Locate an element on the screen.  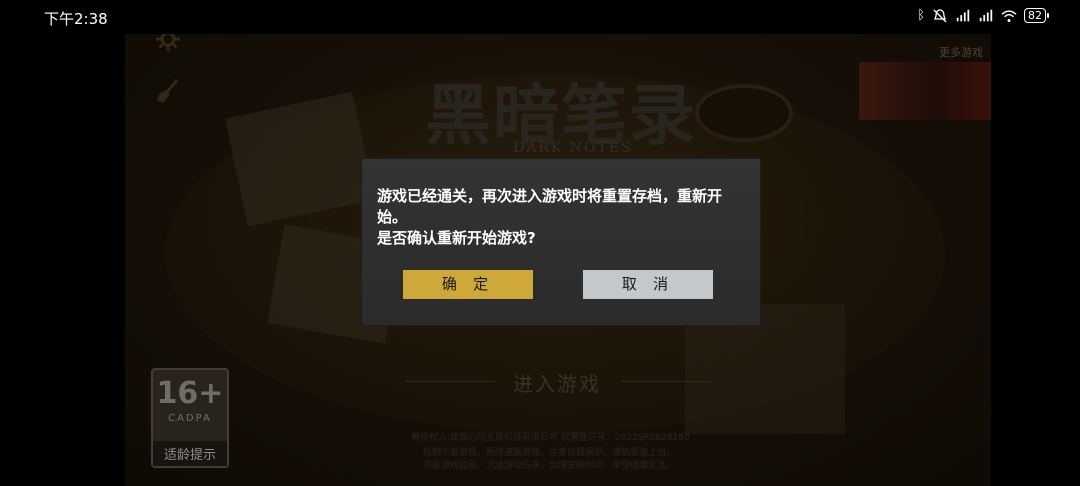
status-time: 下午2:38 is located at coordinates (76, 19).